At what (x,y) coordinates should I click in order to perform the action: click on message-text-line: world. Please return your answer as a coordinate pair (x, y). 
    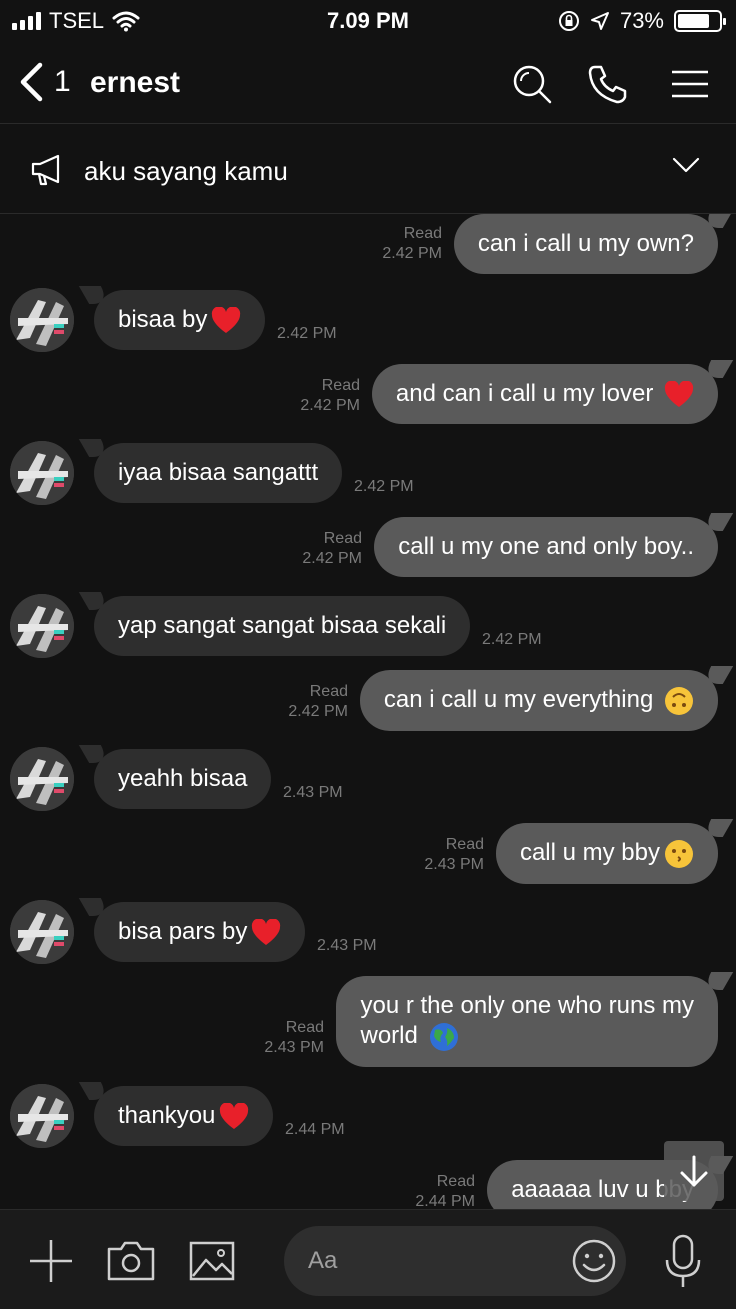
    Looking at the image, I should click on (527, 1036).